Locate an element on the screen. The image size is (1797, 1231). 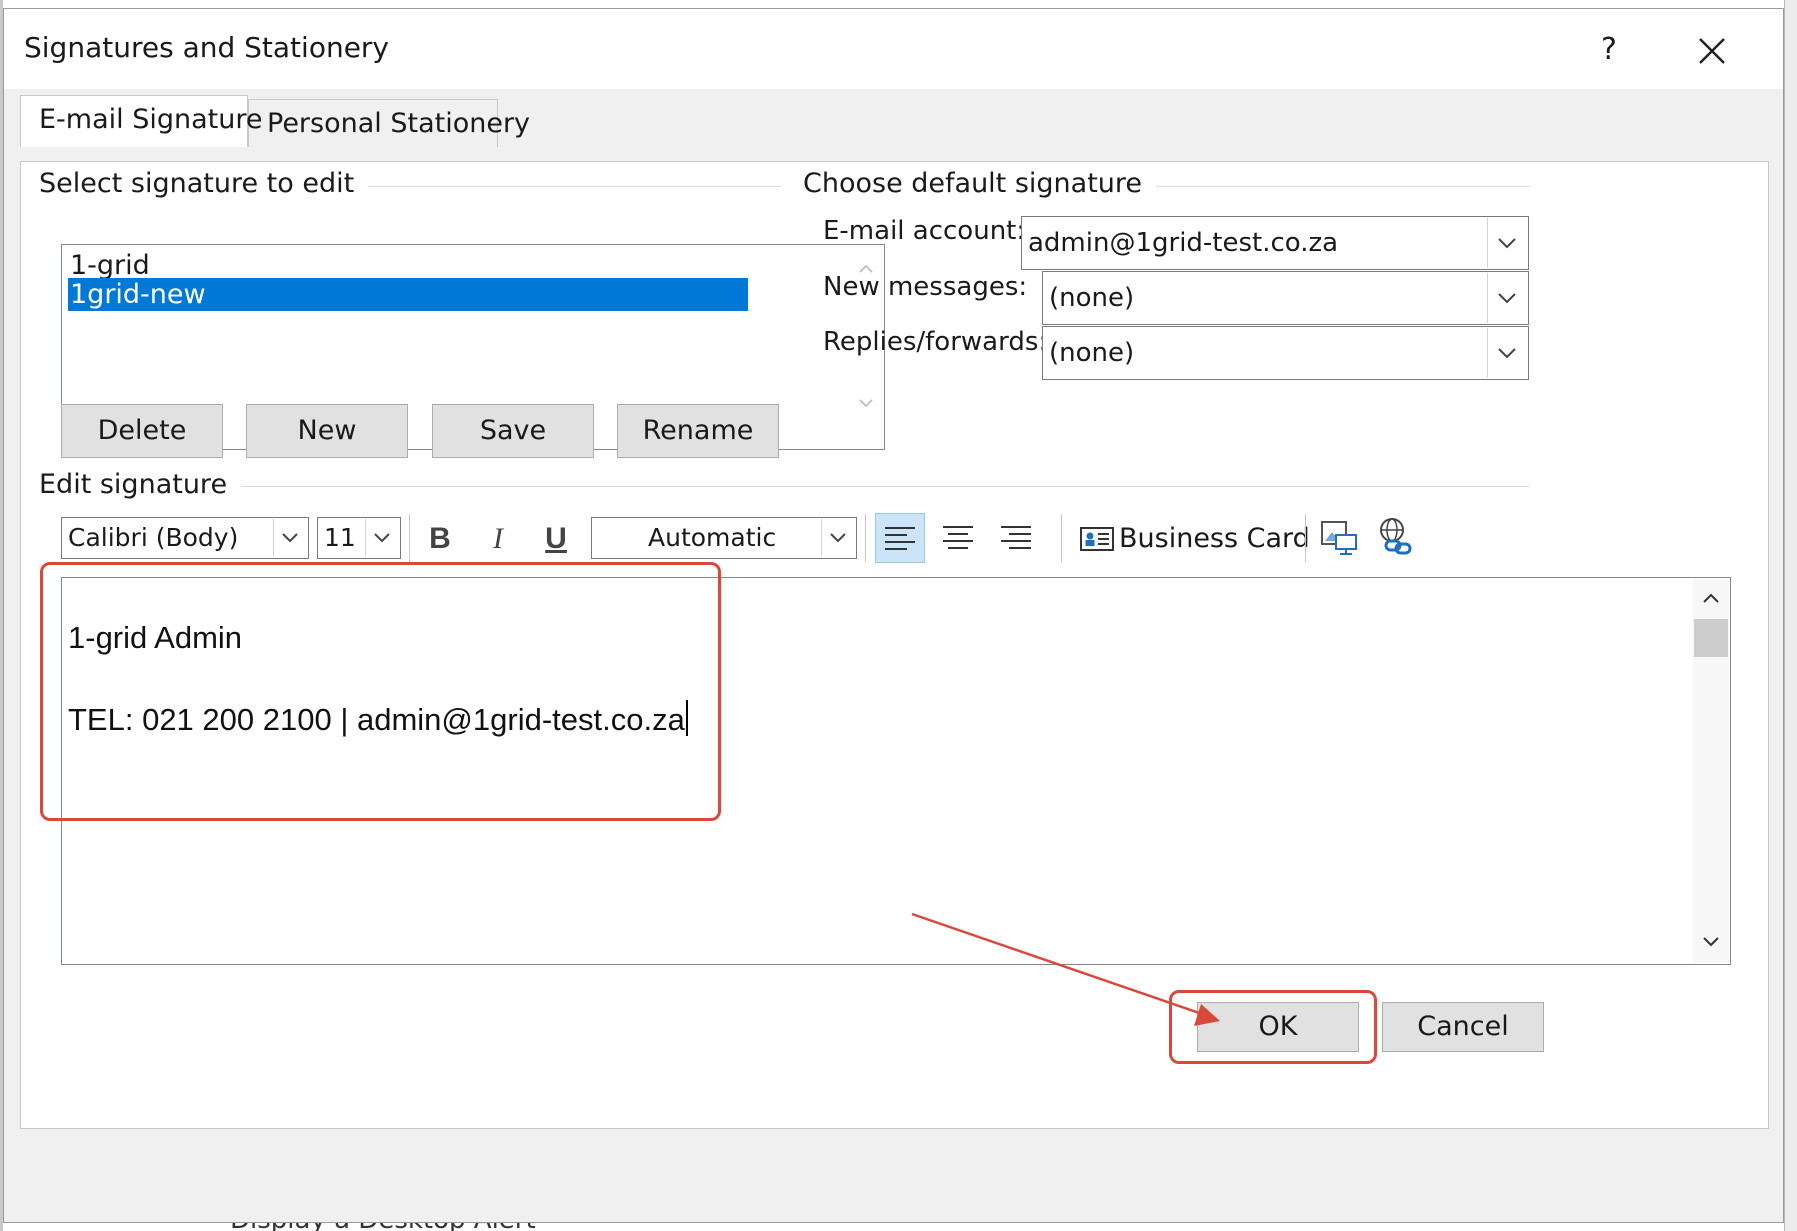
new-button: New is located at coordinates (327, 431).